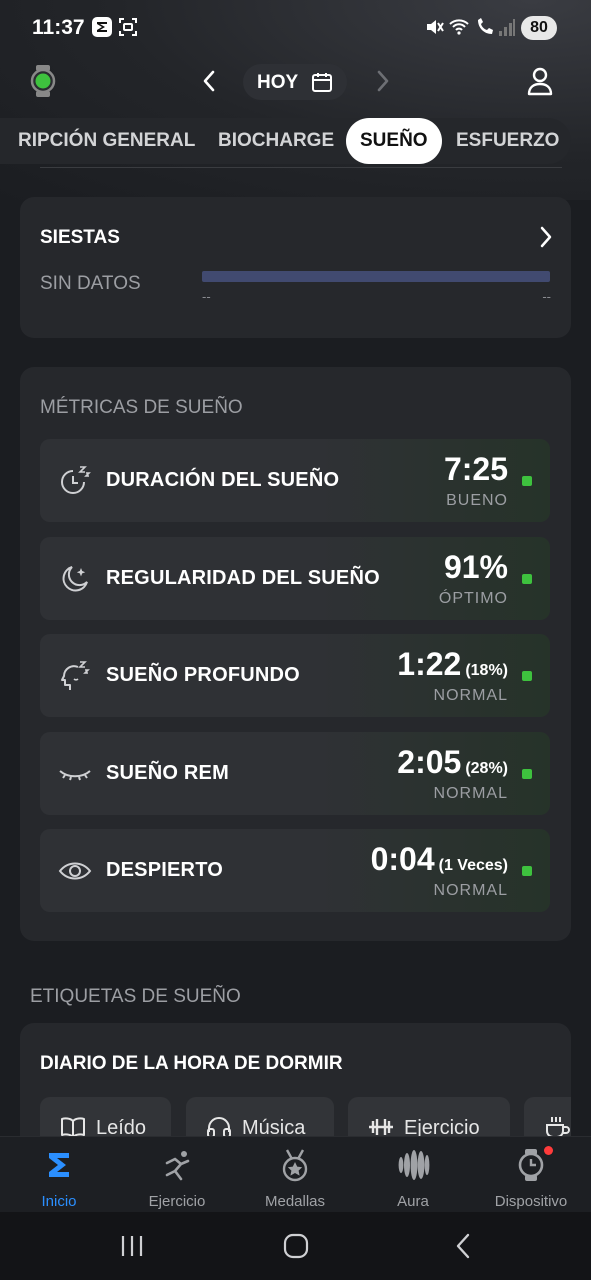  What do you see at coordinates (435, 27) in the screenshot?
I see `mute-icon` at bounding box center [435, 27].